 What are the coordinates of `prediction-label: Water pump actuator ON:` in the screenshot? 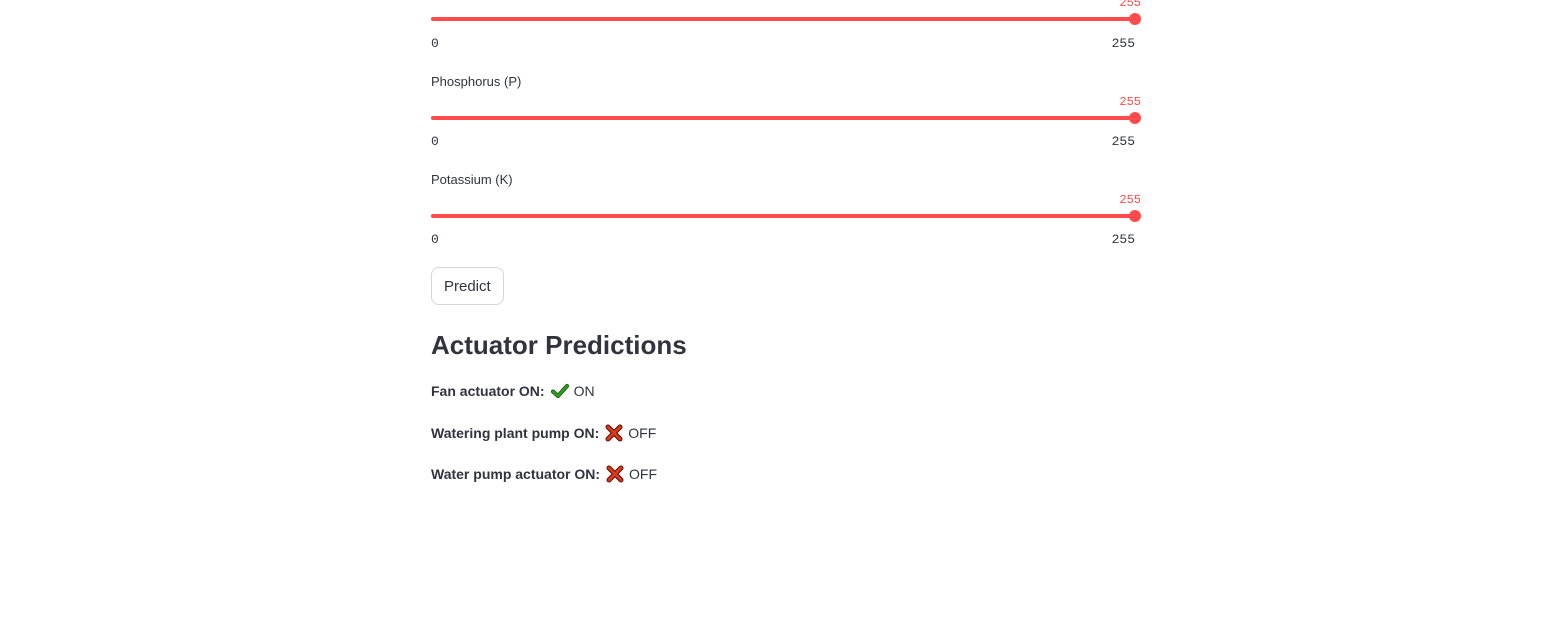 It's located at (516, 474).